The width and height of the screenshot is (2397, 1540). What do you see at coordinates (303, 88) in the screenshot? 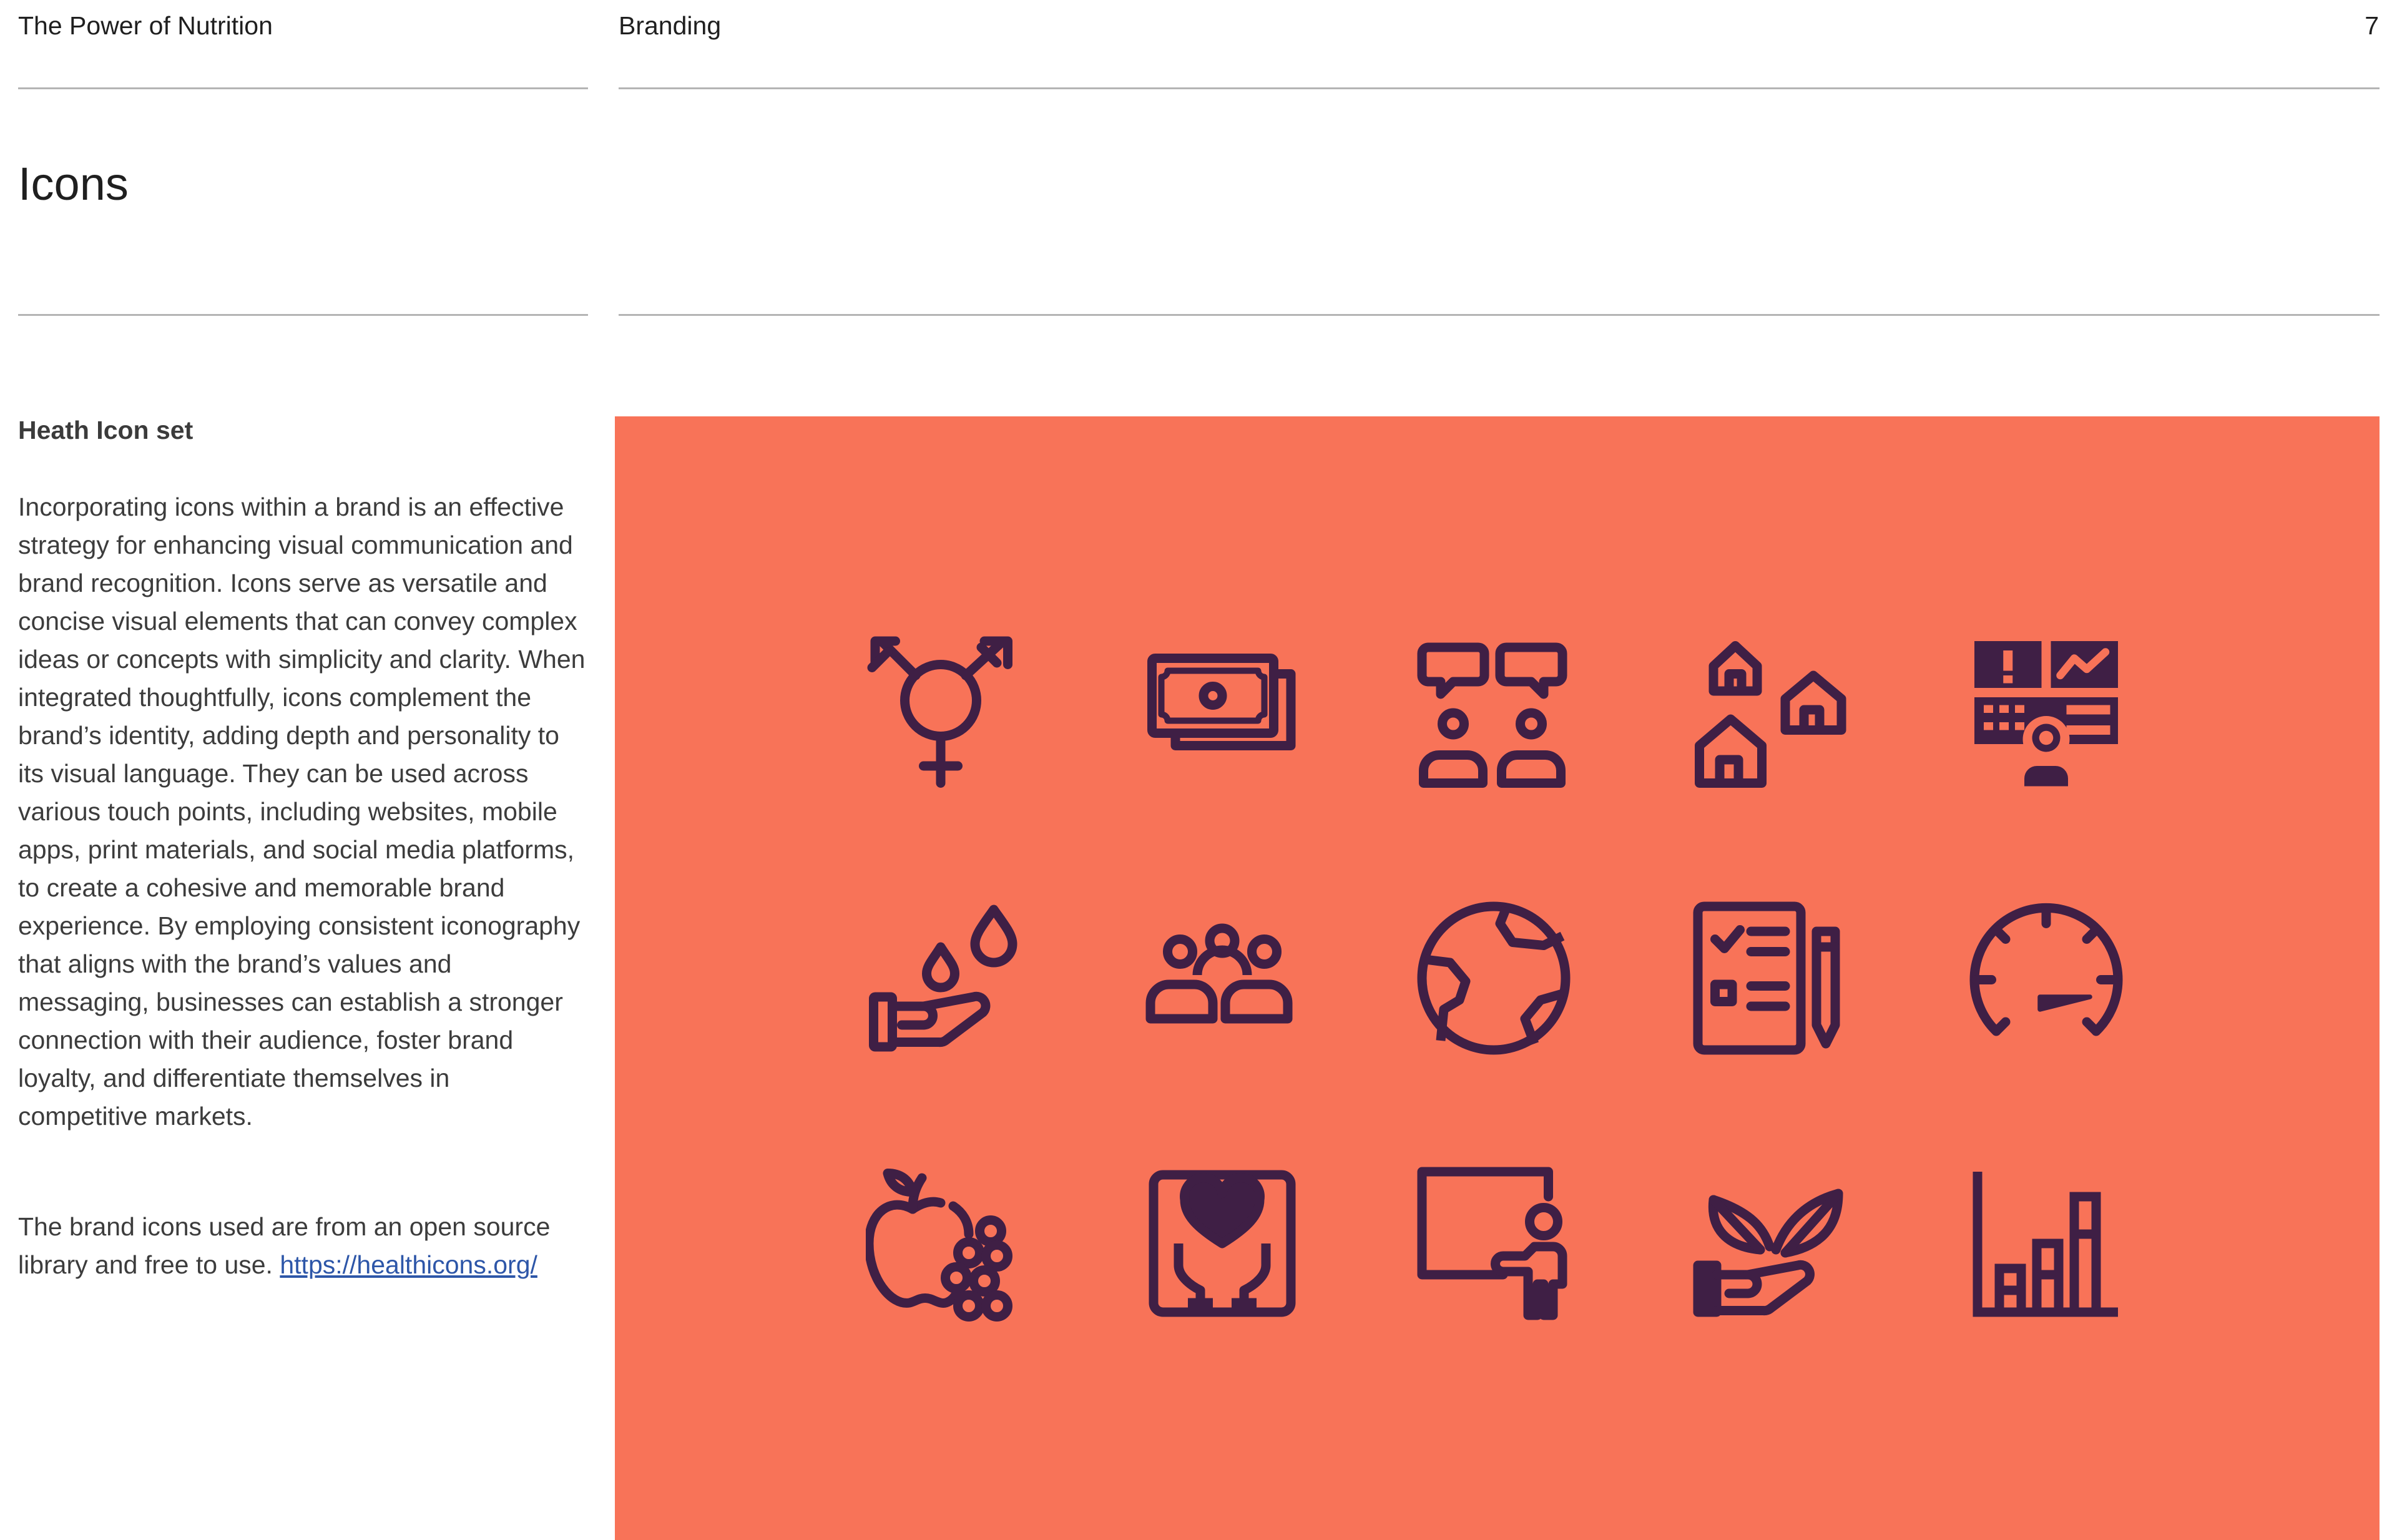
I see `header-divider-left` at bounding box center [303, 88].